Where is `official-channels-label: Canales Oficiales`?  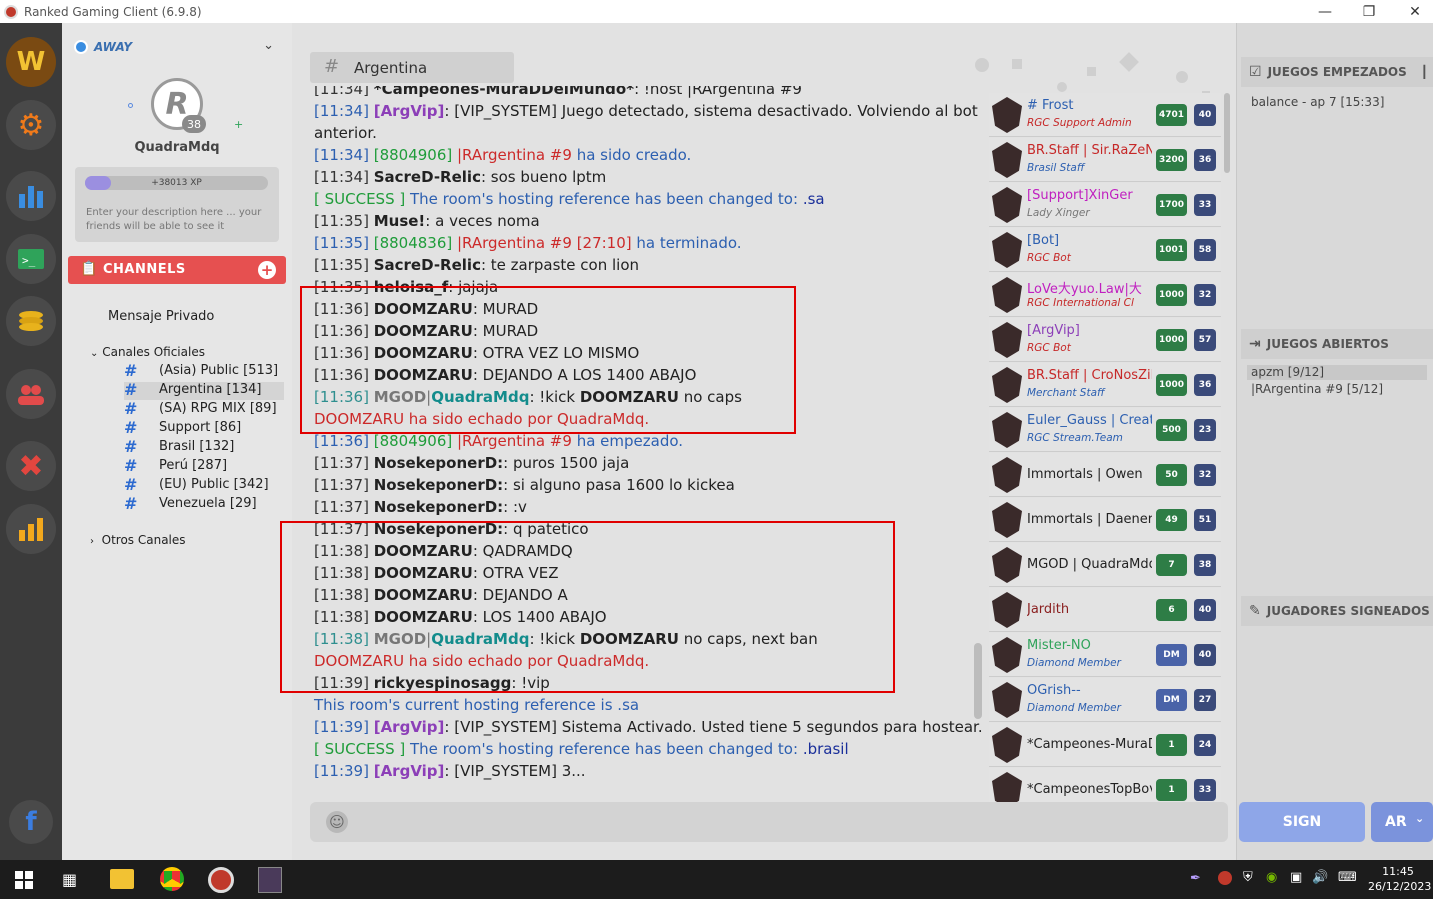
official-channels-label: Canales Oficiales is located at coordinates (153, 352).